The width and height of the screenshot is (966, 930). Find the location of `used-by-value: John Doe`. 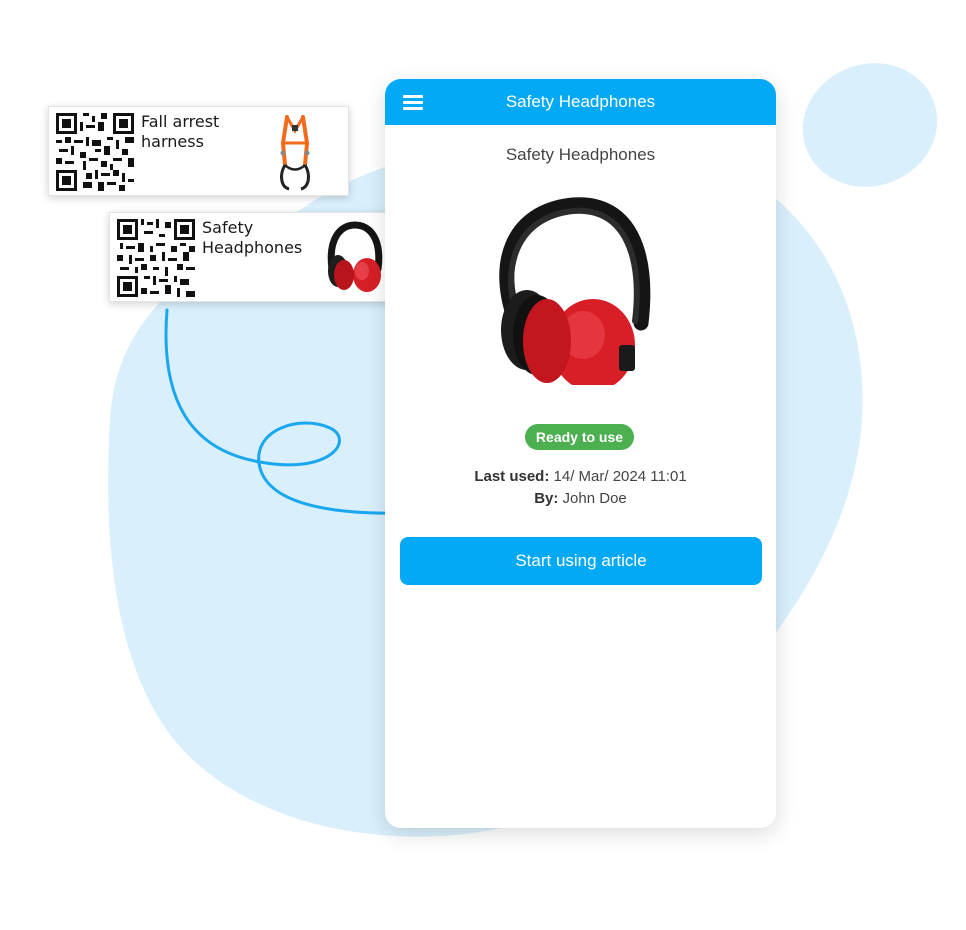

used-by-value: John Doe is located at coordinates (592, 498).